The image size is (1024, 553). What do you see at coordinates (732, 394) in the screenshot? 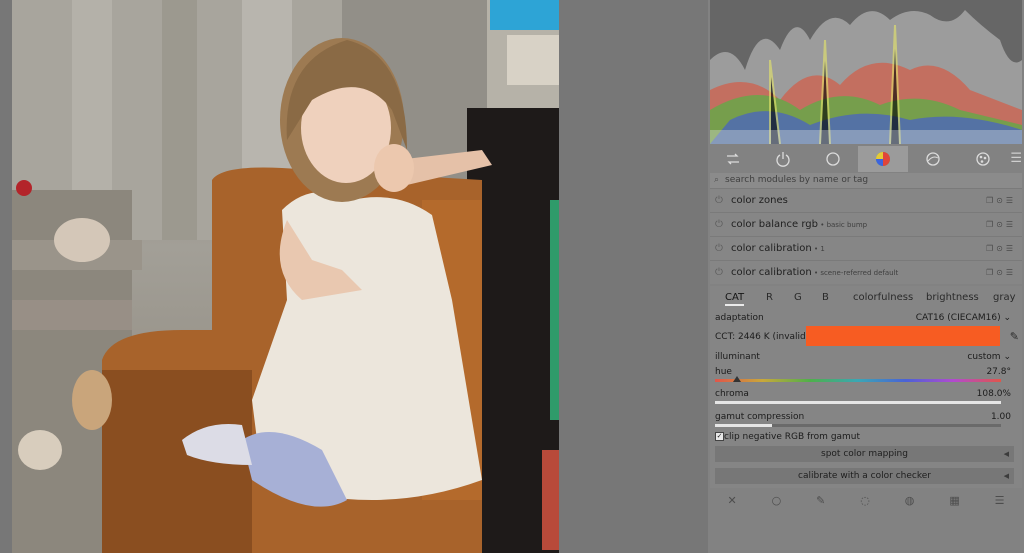
I see `chroma-label: chroma` at bounding box center [732, 394].